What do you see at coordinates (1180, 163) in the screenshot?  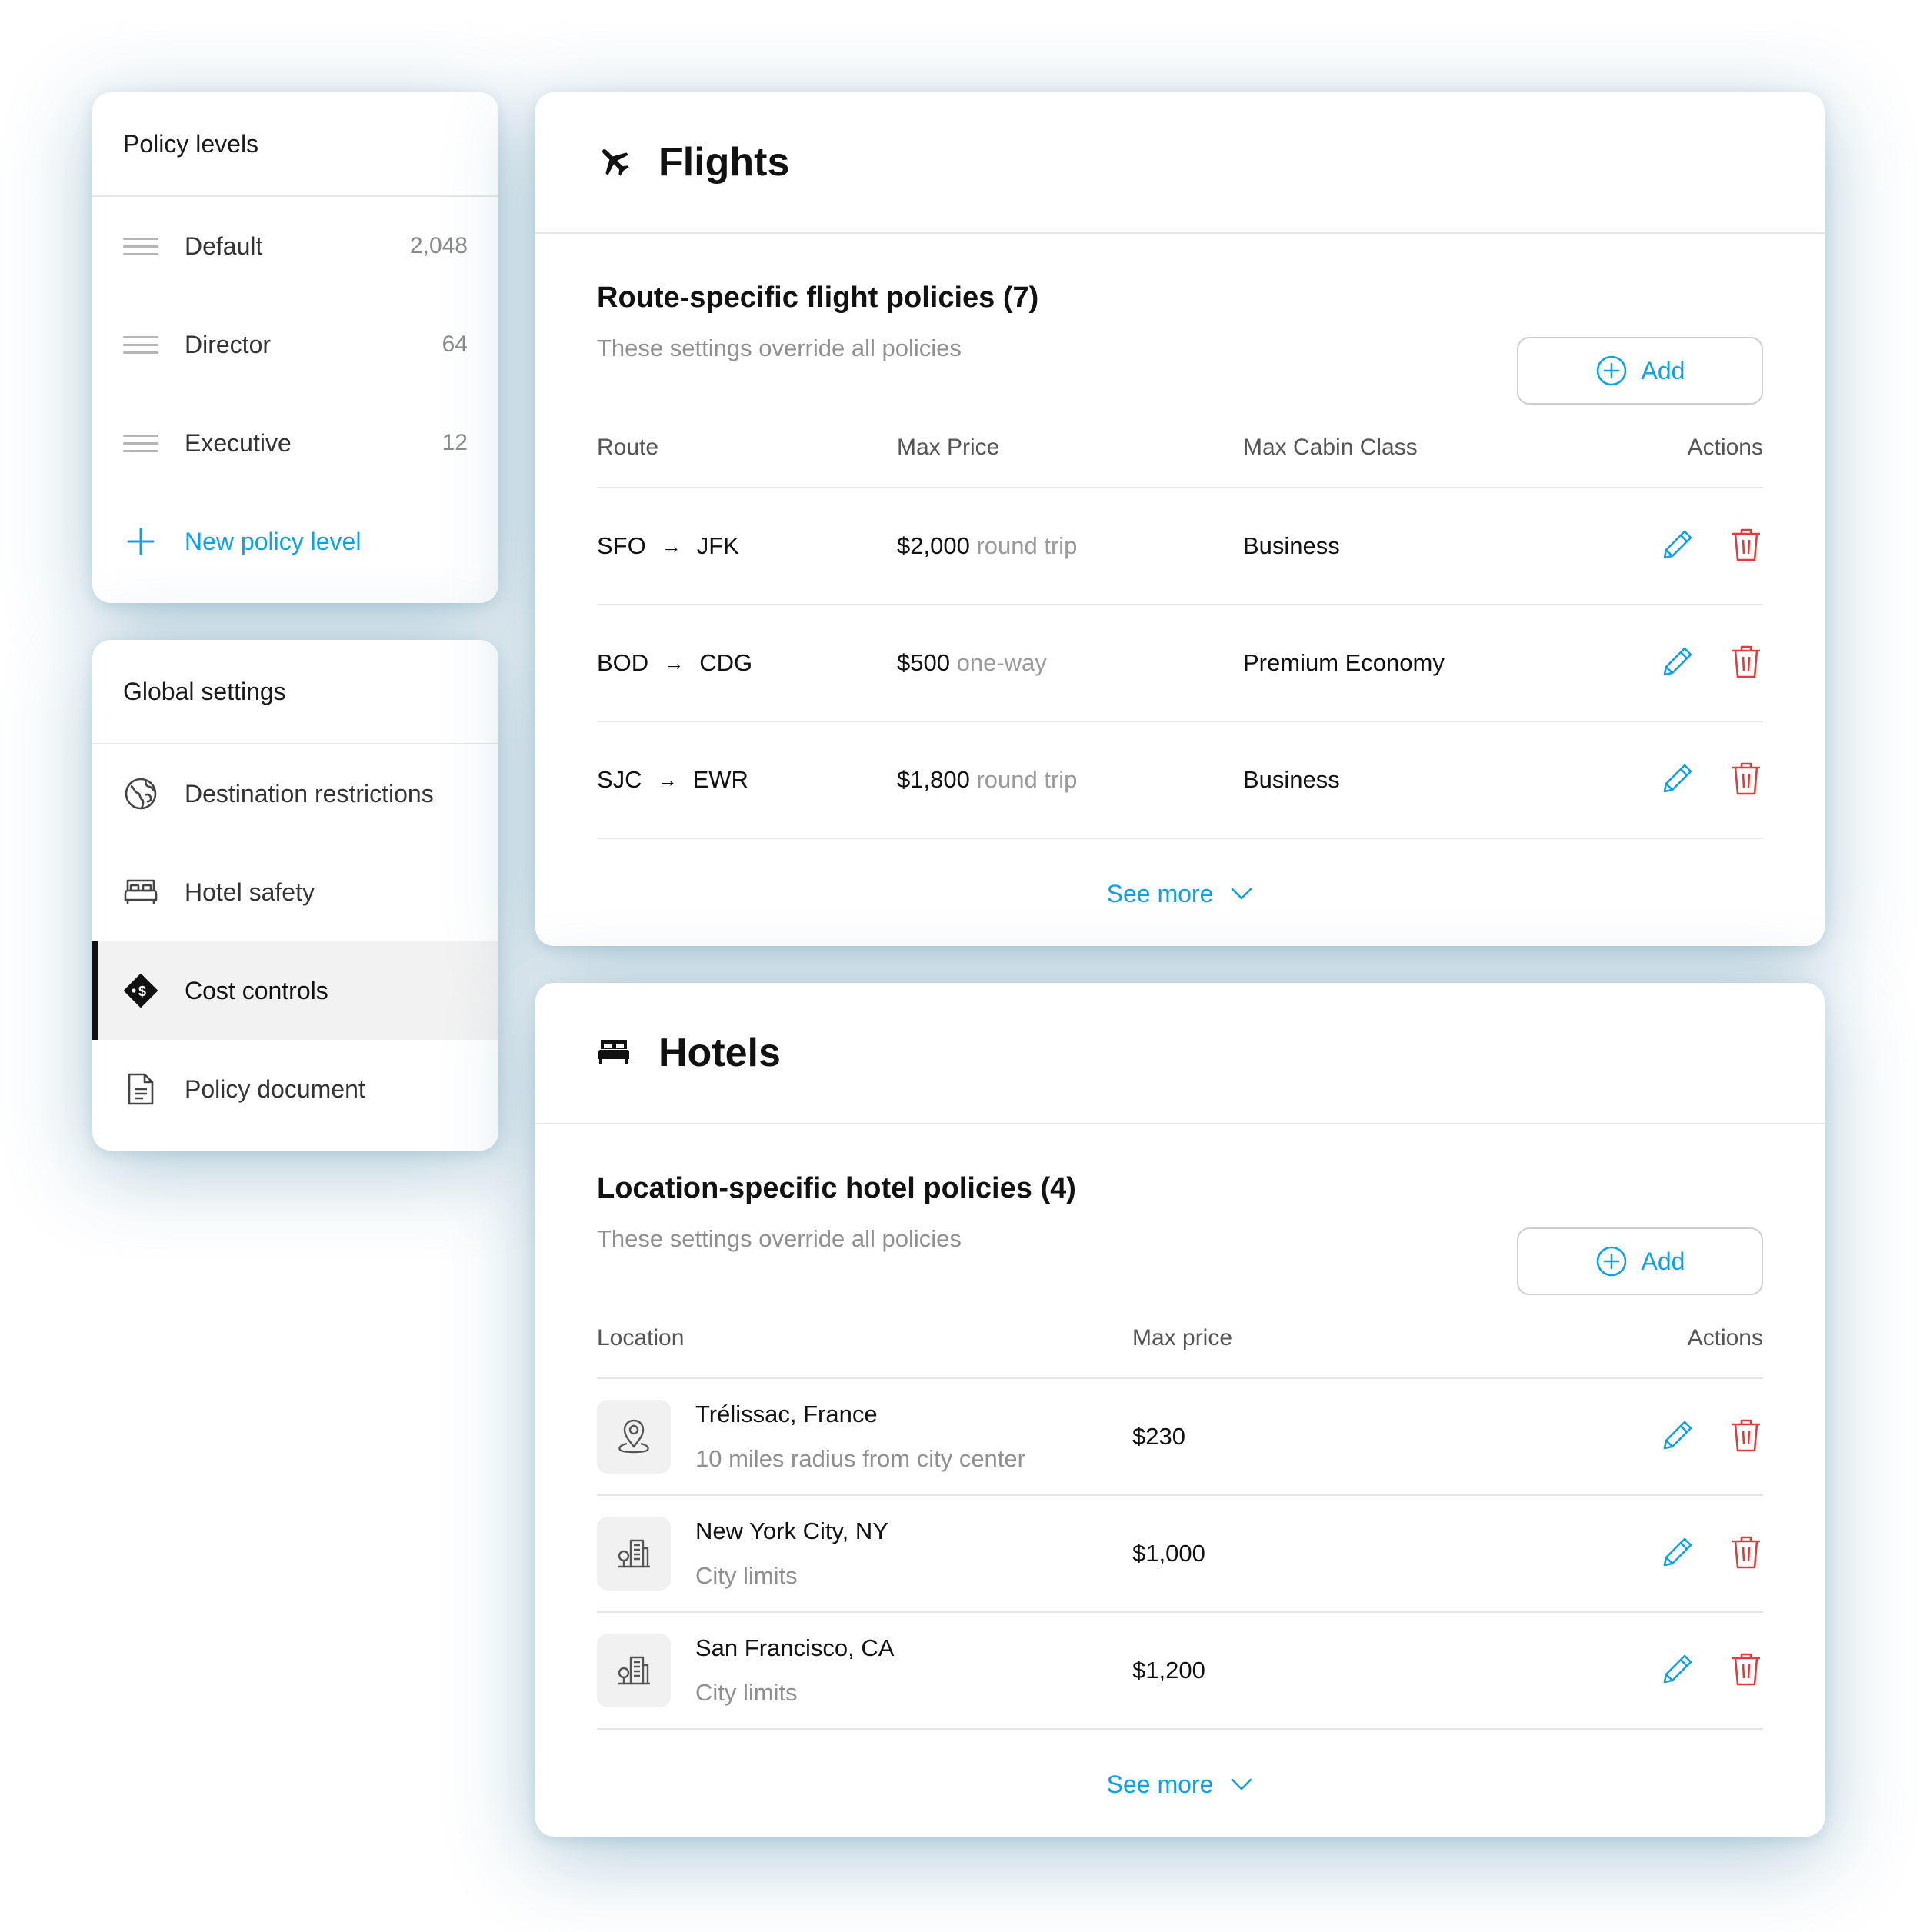 I see `flights-header: Flights` at bounding box center [1180, 163].